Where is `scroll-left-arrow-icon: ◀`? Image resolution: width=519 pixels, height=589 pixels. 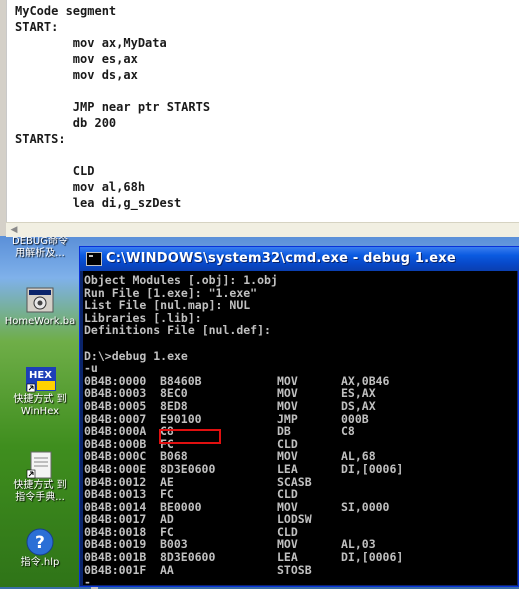
scroll-left-arrow-icon: ◀ is located at coordinates (14, 230).